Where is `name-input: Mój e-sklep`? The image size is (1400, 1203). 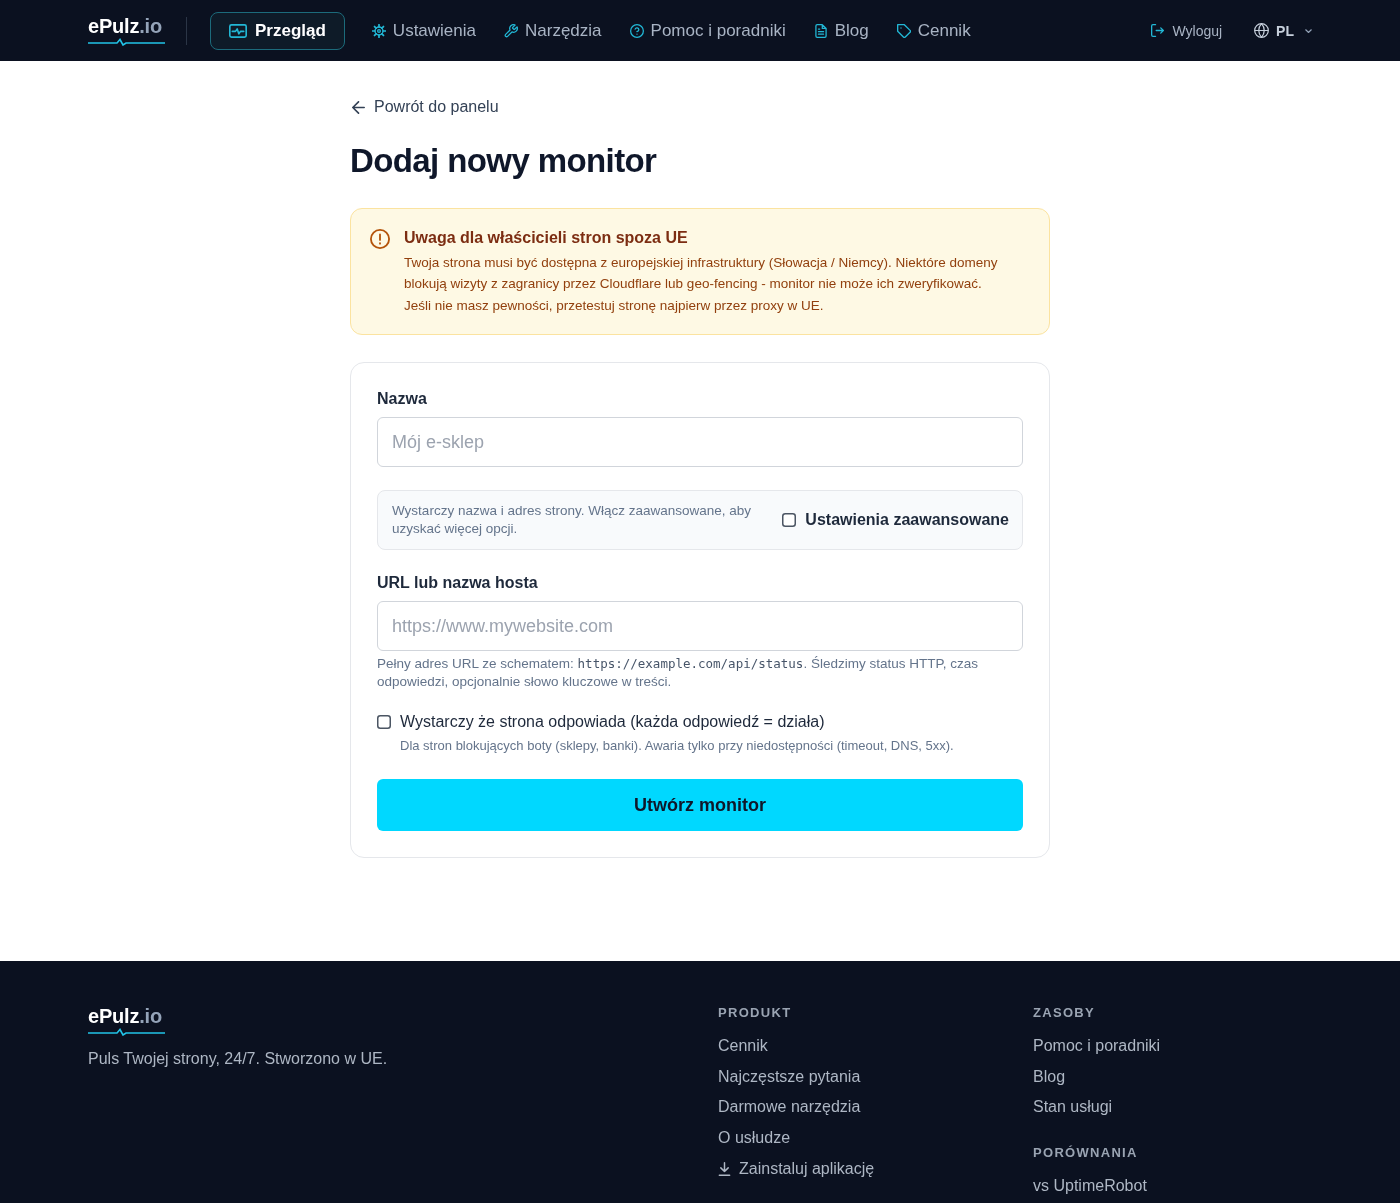
name-input: Mój e-sklep is located at coordinates (700, 442).